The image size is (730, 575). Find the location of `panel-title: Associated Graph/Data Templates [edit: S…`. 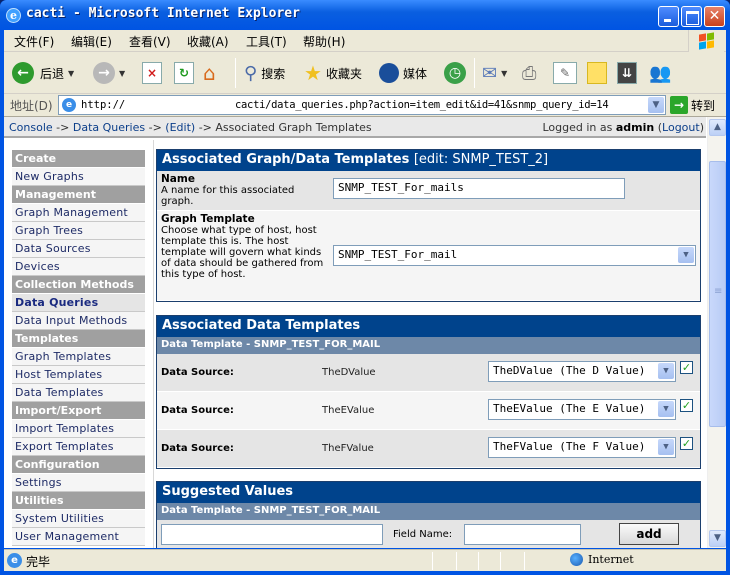

panel-title: Associated Graph/Data Templates [edit: S… is located at coordinates (428, 160).